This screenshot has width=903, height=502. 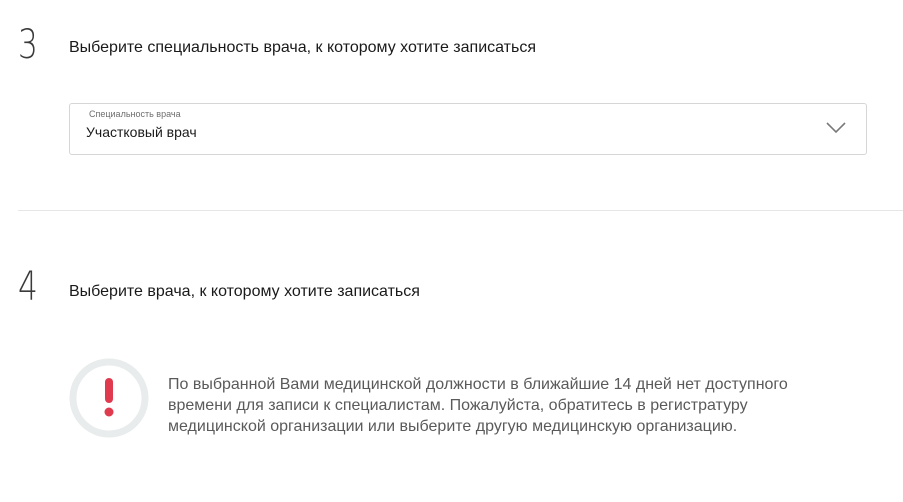 What do you see at coordinates (28, 45) in the screenshot?
I see `step-3-number: 3` at bounding box center [28, 45].